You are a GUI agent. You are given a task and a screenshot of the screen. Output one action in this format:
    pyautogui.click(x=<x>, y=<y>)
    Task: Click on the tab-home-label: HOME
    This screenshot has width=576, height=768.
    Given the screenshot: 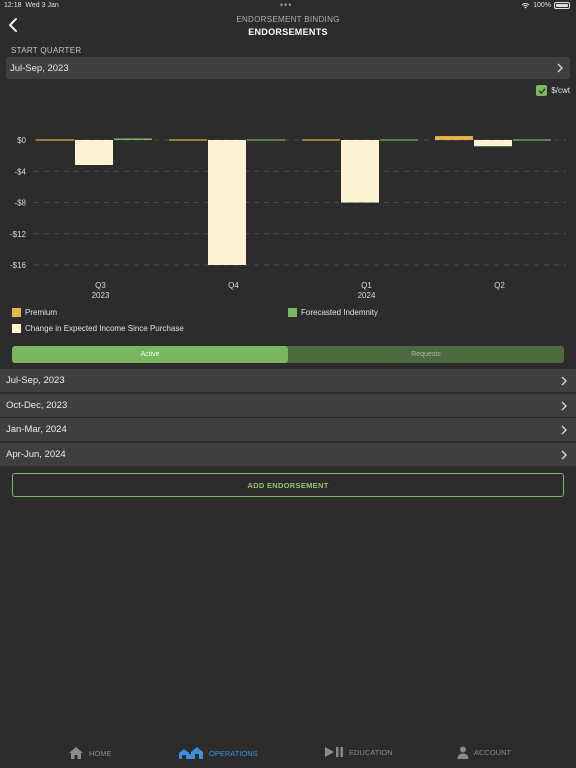 What is the action you would take?
    pyautogui.click(x=100, y=753)
    